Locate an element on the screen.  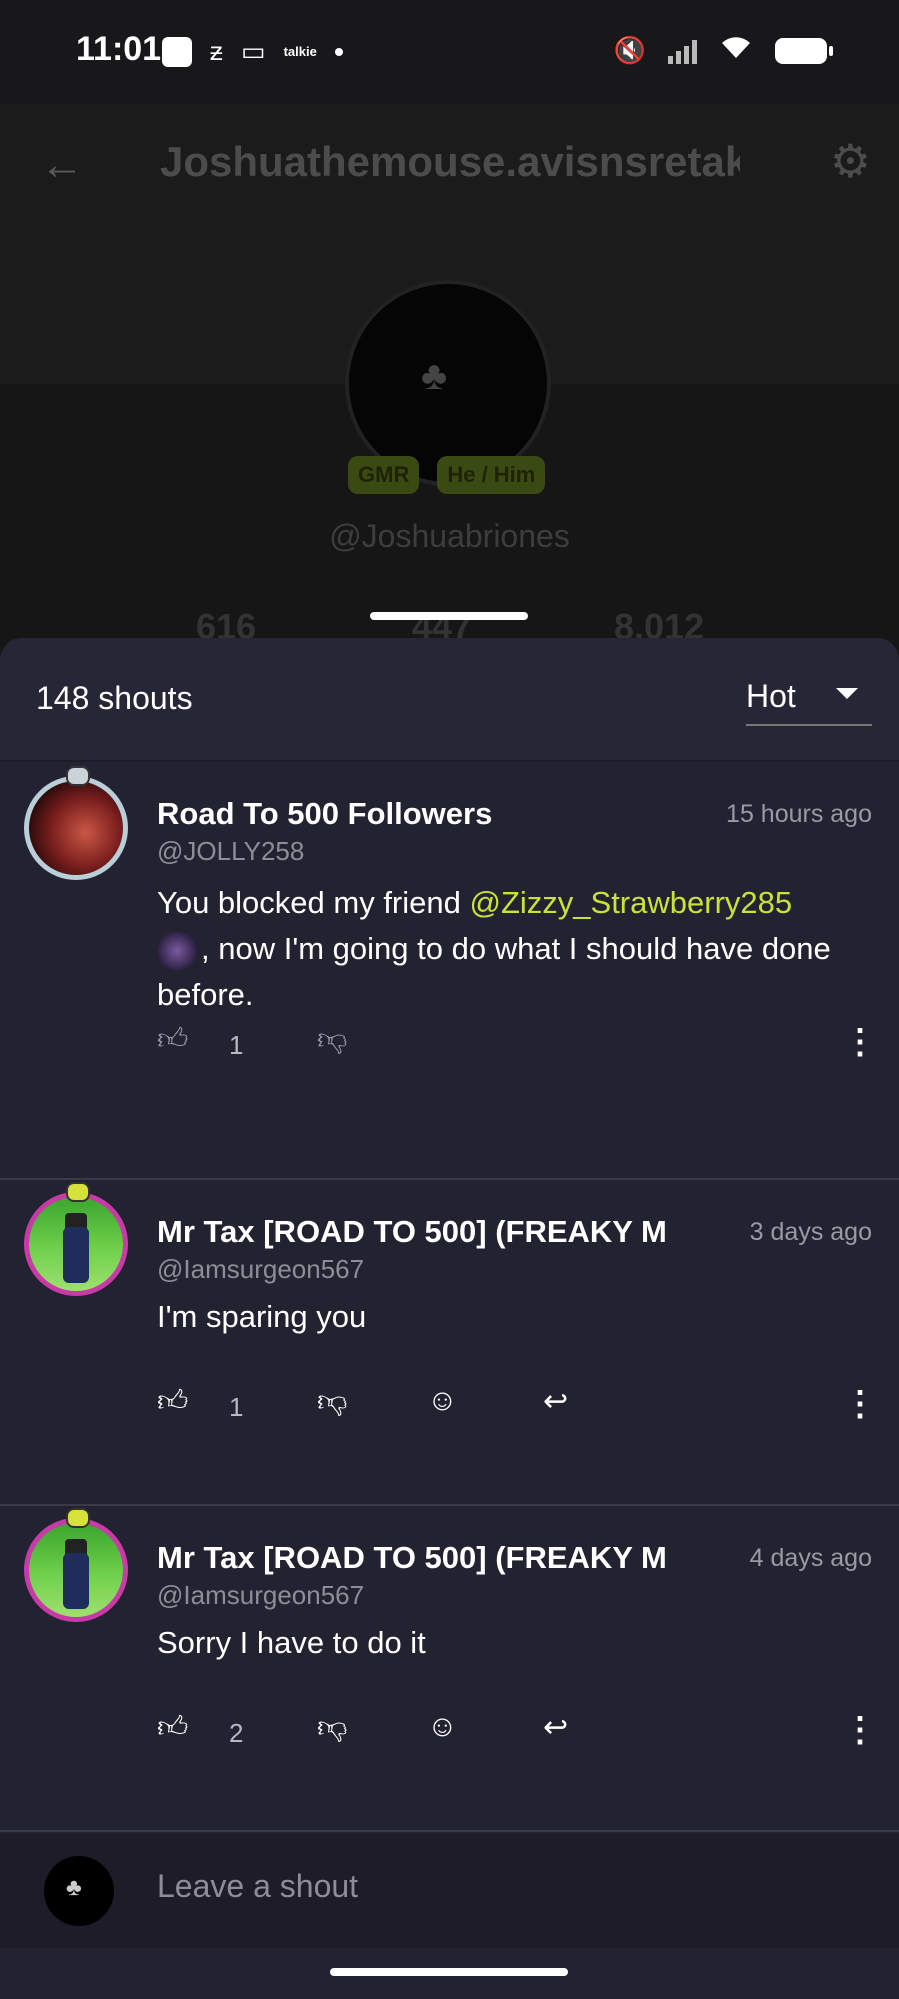
avatar: ♣ is located at coordinates (79, 1891).